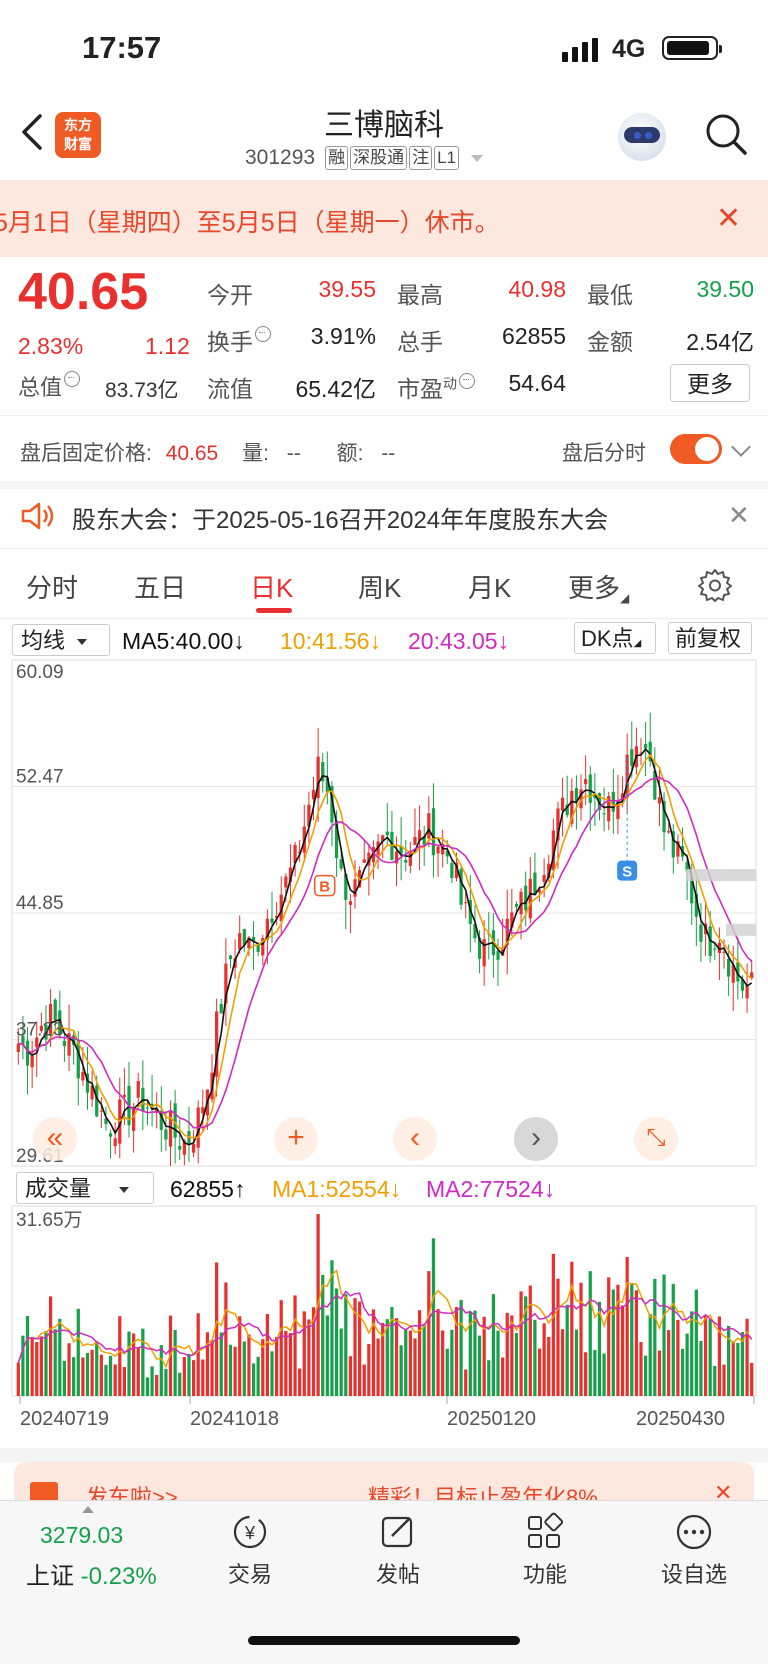 This screenshot has height=1664, width=768. What do you see at coordinates (32, 132) in the screenshot?
I see `back-icon` at bounding box center [32, 132].